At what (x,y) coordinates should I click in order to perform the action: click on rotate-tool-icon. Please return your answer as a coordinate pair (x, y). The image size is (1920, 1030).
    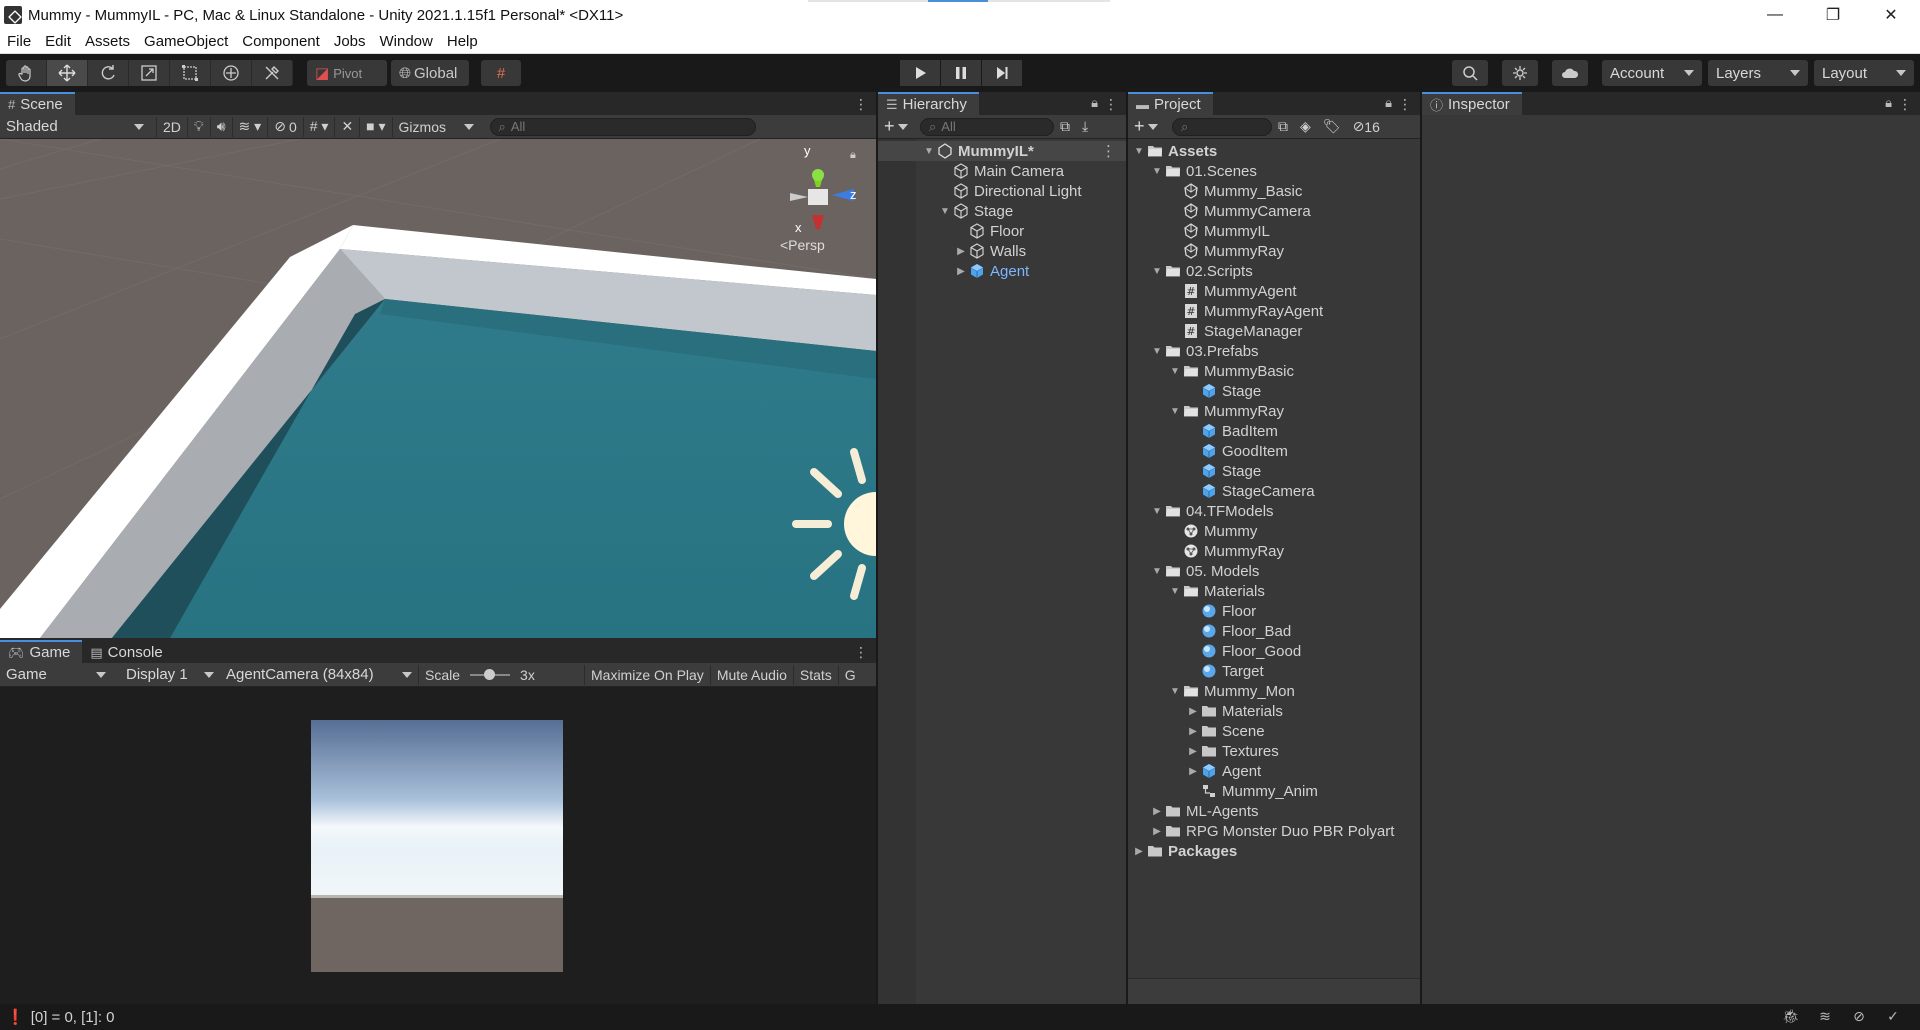
    Looking at the image, I should click on (108, 73).